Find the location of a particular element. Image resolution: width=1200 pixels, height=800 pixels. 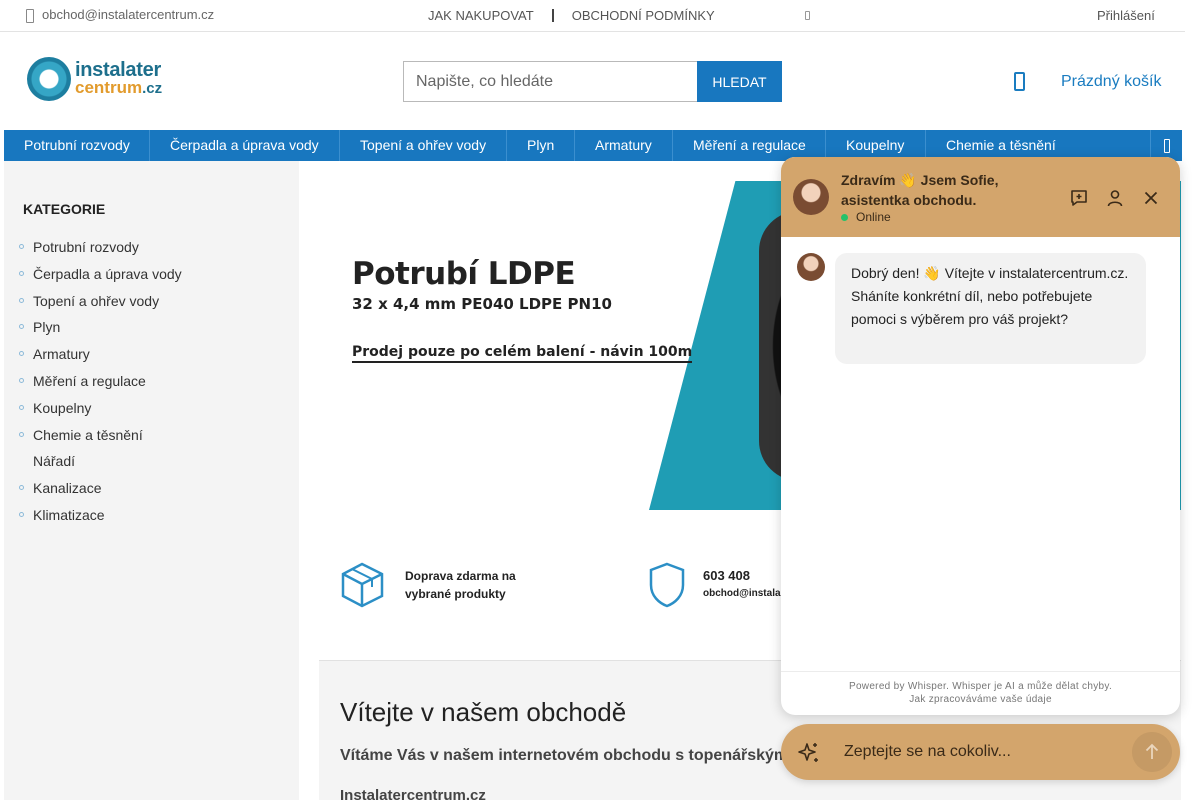

user-icon is located at coordinates (1115, 198).